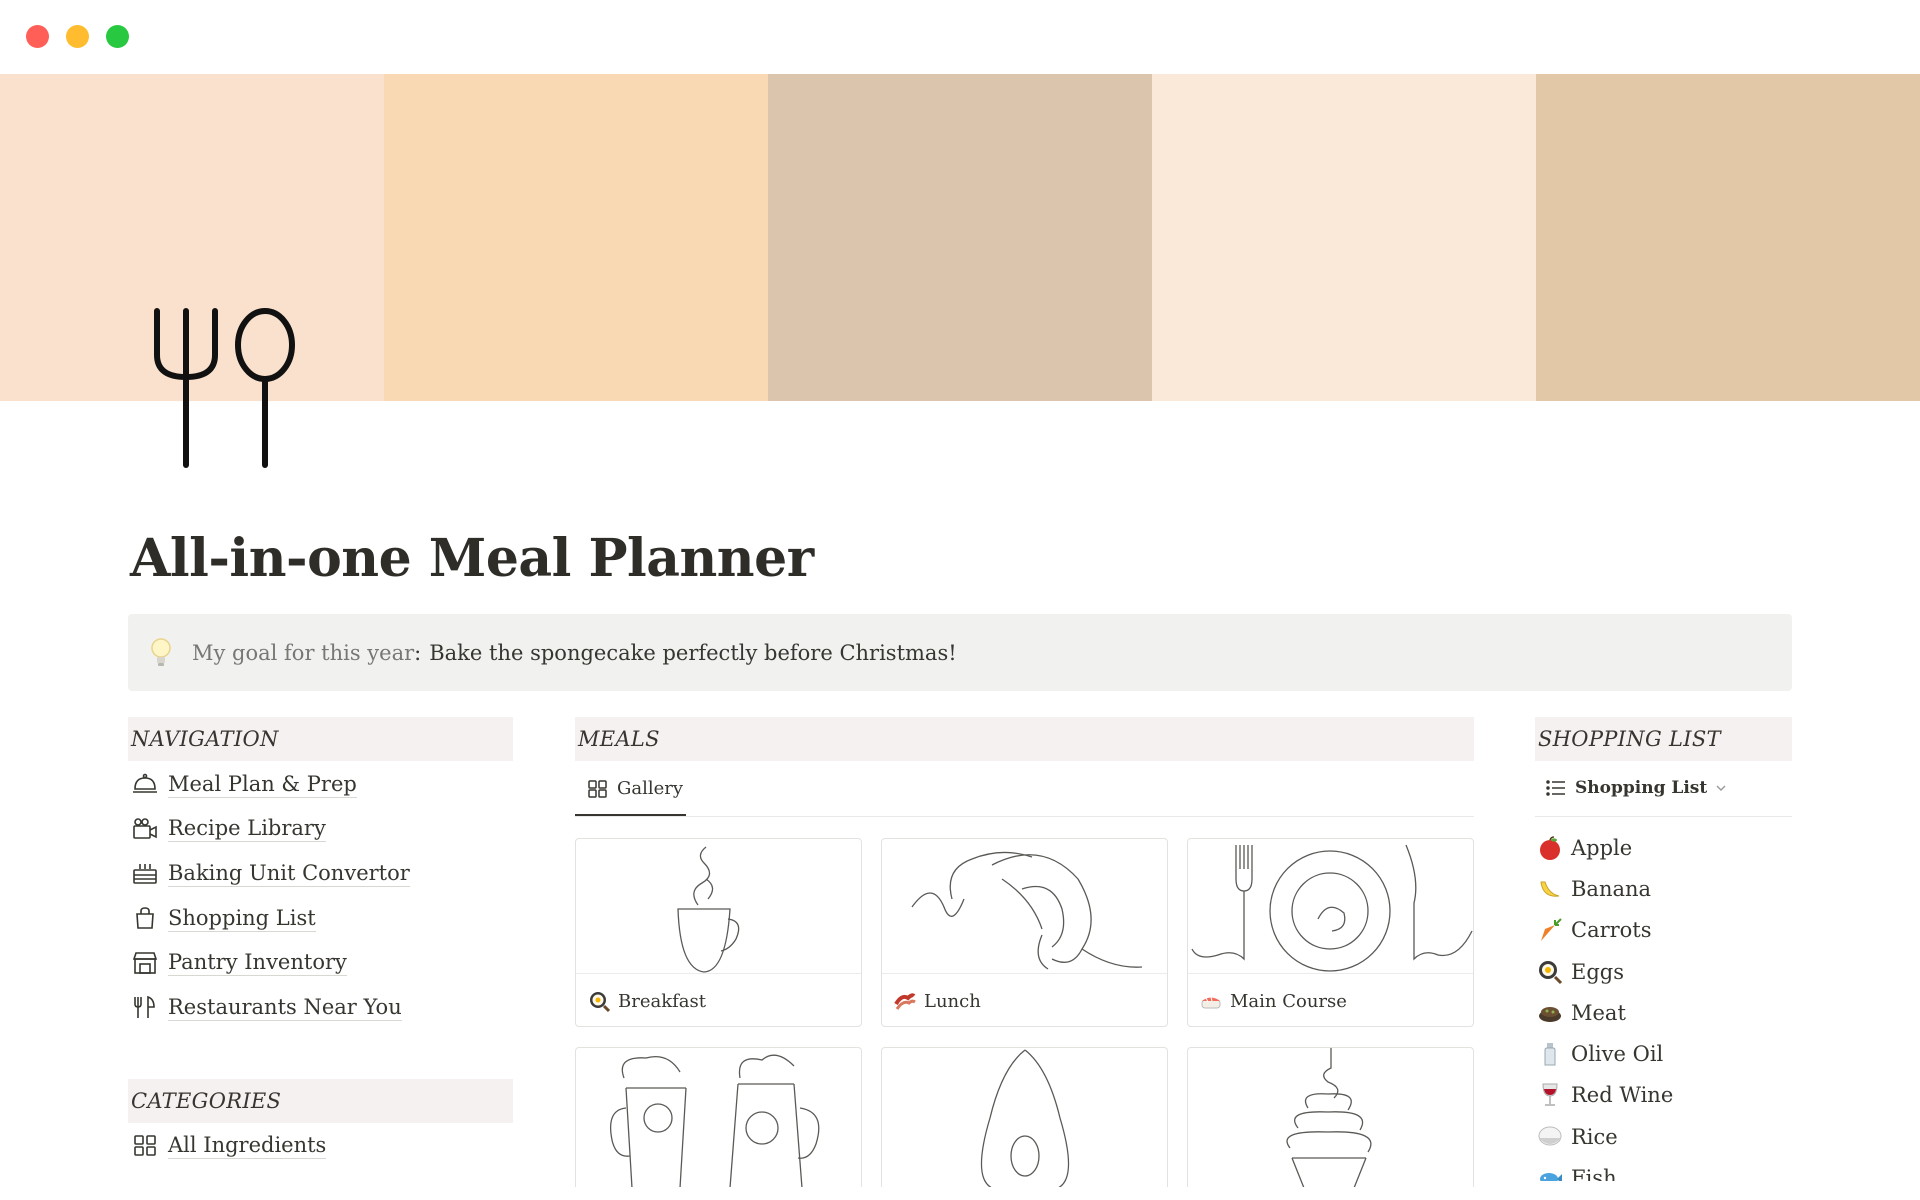 This screenshot has width=1920, height=1200. I want to click on goal-label: My goal for this year, so click(303, 652).